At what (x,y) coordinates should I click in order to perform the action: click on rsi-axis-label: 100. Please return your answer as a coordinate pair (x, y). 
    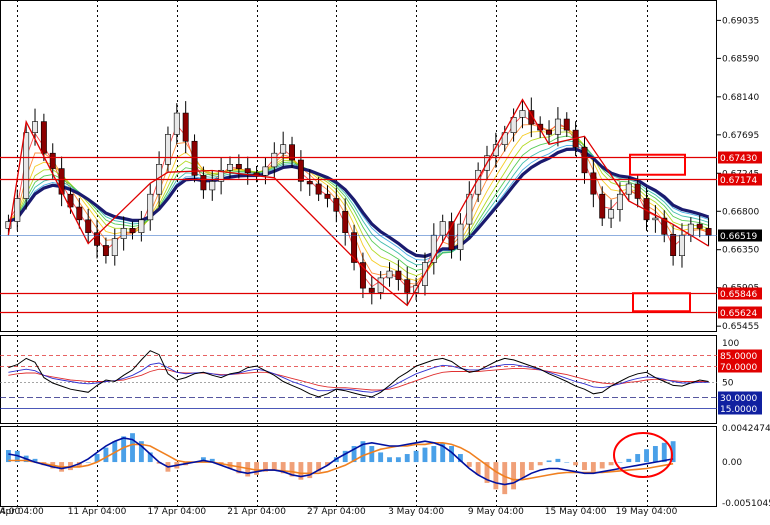
    Looking at the image, I should click on (730, 344).